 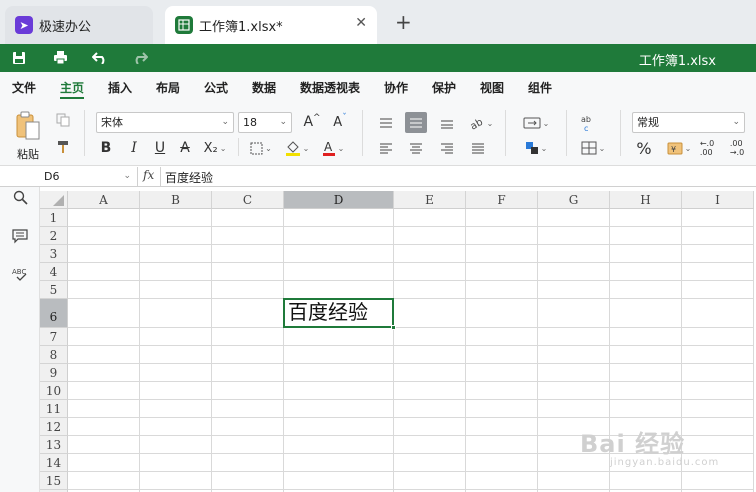 What do you see at coordinates (54, 409) in the screenshot?
I see `row-header-11: 11` at bounding box center [54, 409].